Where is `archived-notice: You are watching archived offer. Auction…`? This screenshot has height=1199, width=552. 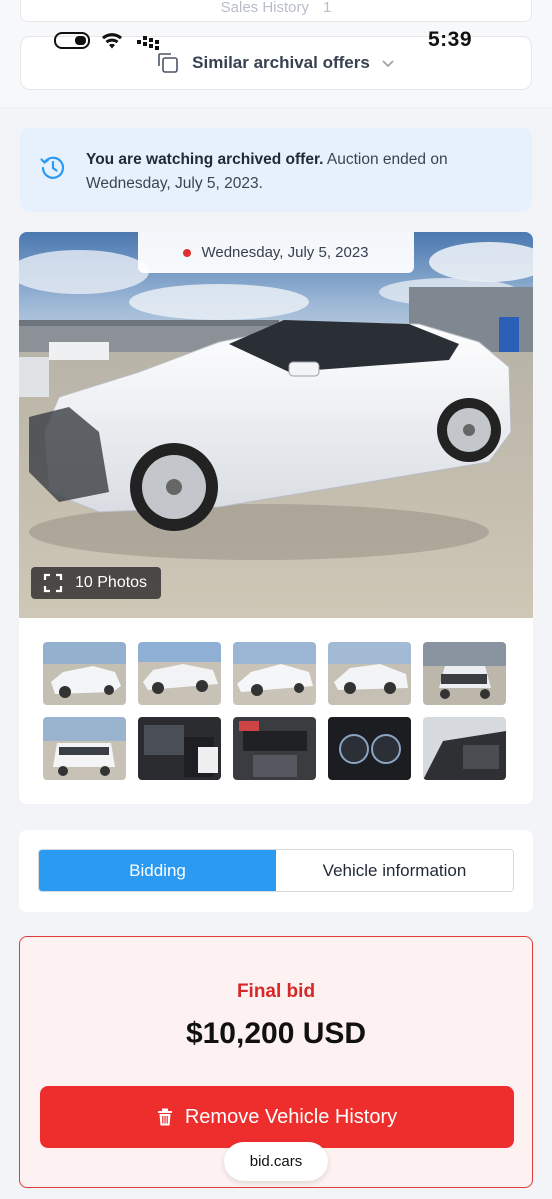 archived-notice: You are watching archived offer. Auction… is located at coordinates (276, 170).